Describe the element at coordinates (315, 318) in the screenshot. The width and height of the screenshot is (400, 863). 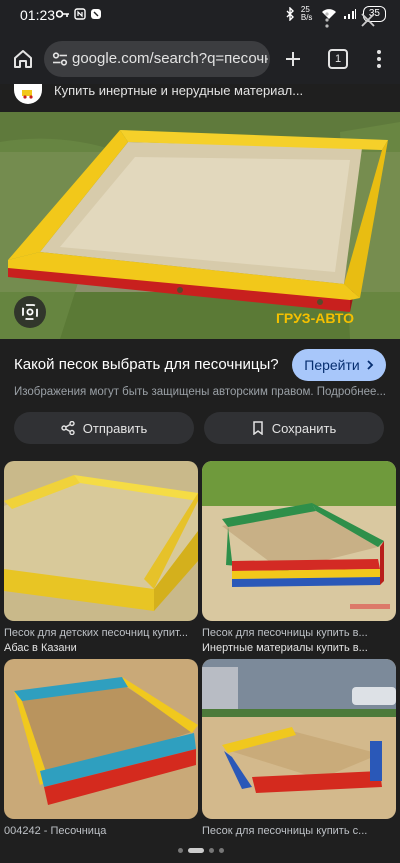
I see `image-watermark: ГРУЗ-АВТО` at that location.